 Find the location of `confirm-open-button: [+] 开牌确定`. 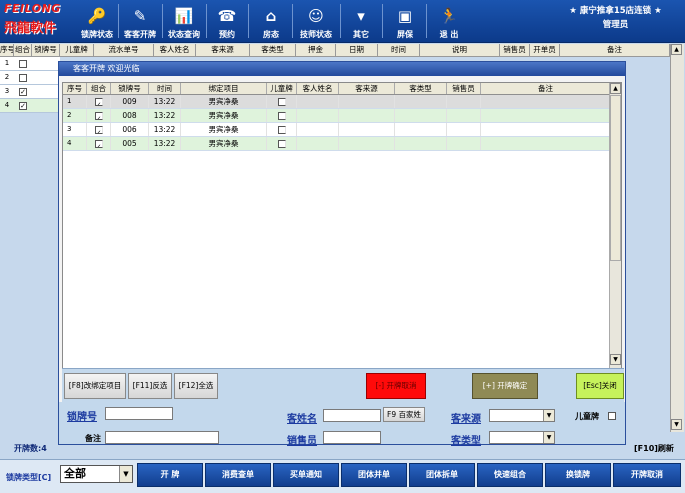

confirm-open-button: [+] 开牌确定 is located at coordinates (505, 386).